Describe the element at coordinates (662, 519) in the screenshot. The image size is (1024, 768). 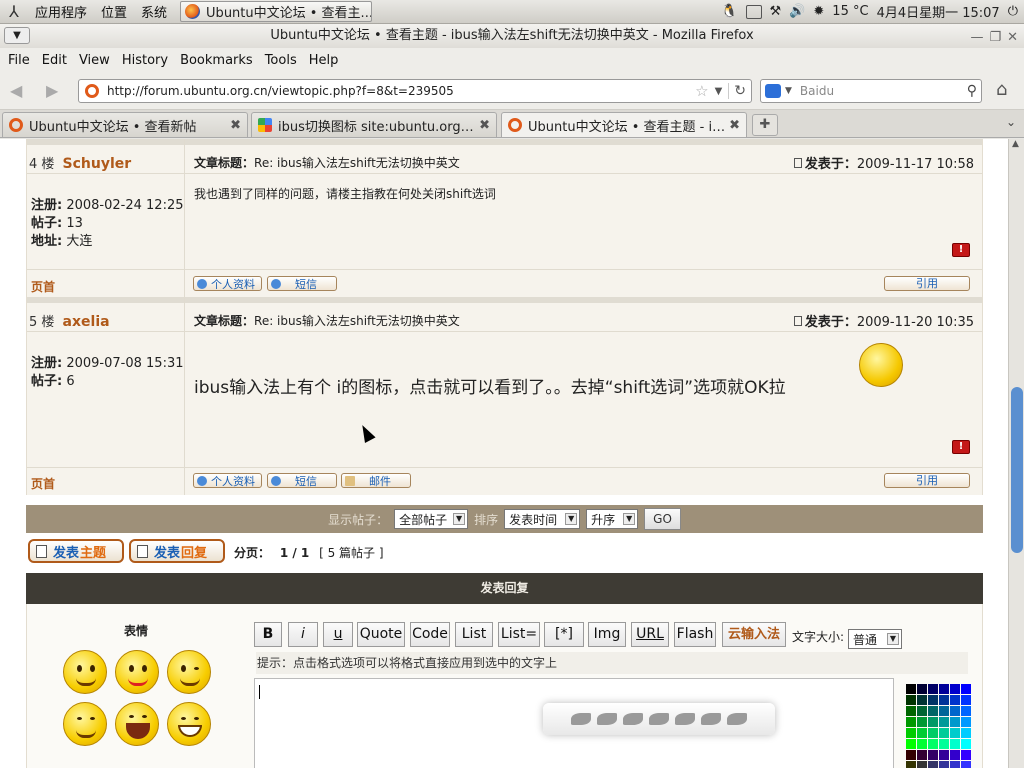
I see `go-button: GO` at that location.